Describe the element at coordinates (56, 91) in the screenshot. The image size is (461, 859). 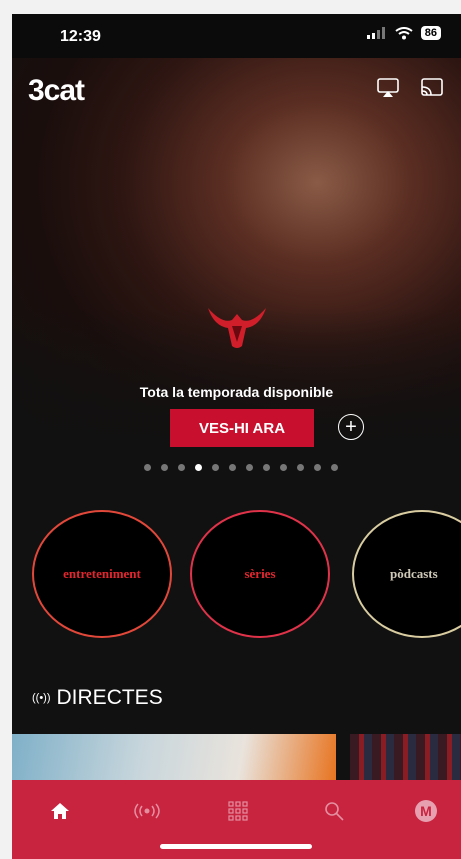
I see `app-logo: 3cat` at that location.